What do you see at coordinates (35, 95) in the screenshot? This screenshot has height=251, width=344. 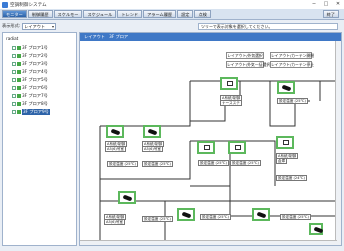 I see `tree-item-label: 3F プロア7号` at bounding box center [35, 95].